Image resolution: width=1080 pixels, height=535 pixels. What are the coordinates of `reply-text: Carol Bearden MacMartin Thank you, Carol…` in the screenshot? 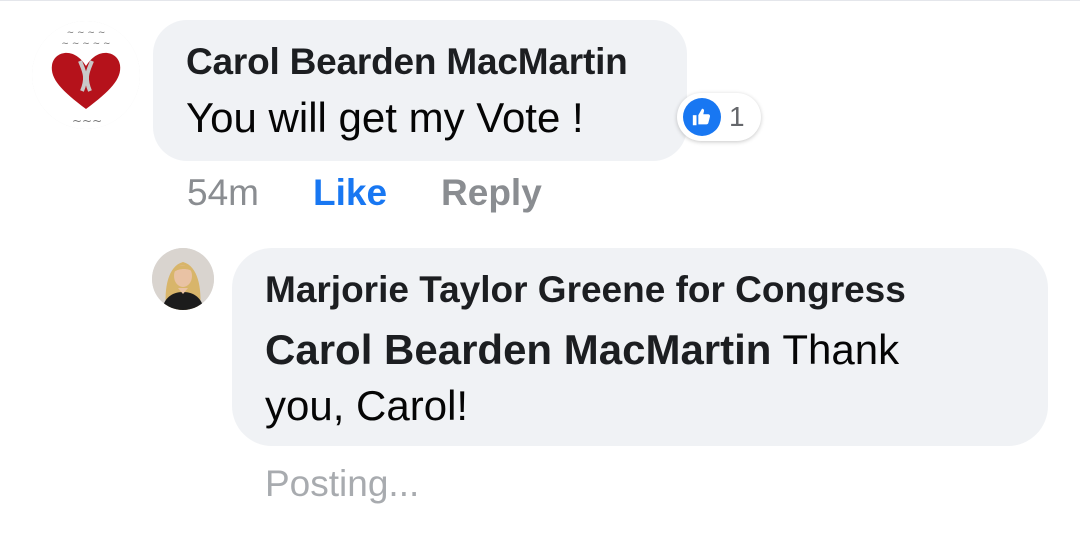 It's located at (640, 378).